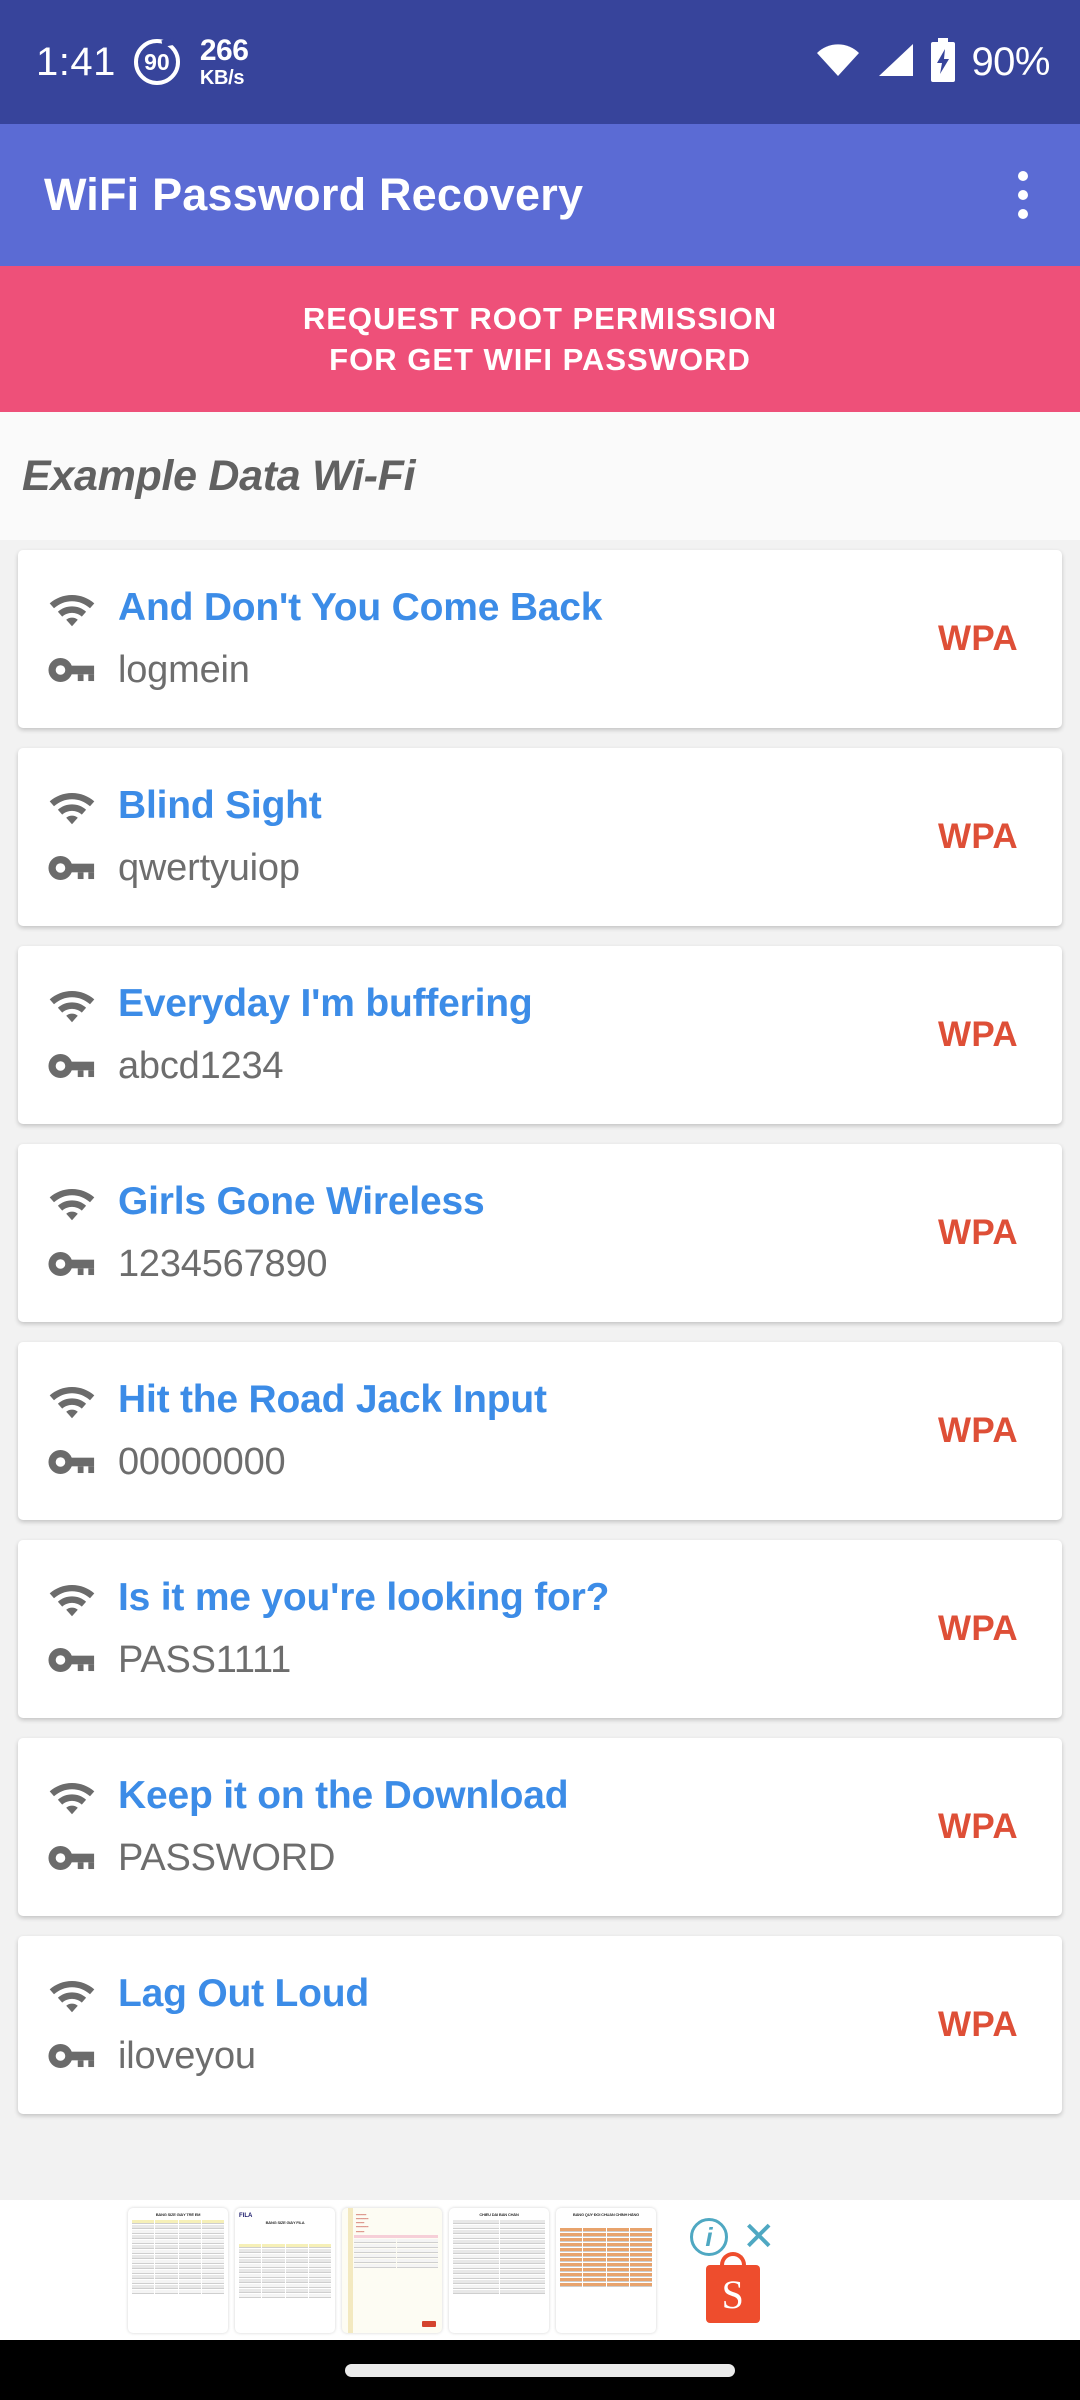 This screenshot has width=1080, height=2400. Describe the element at coordinates (493, 670) in the screenshot. I see `wifi-password-row: logmein` at that location.